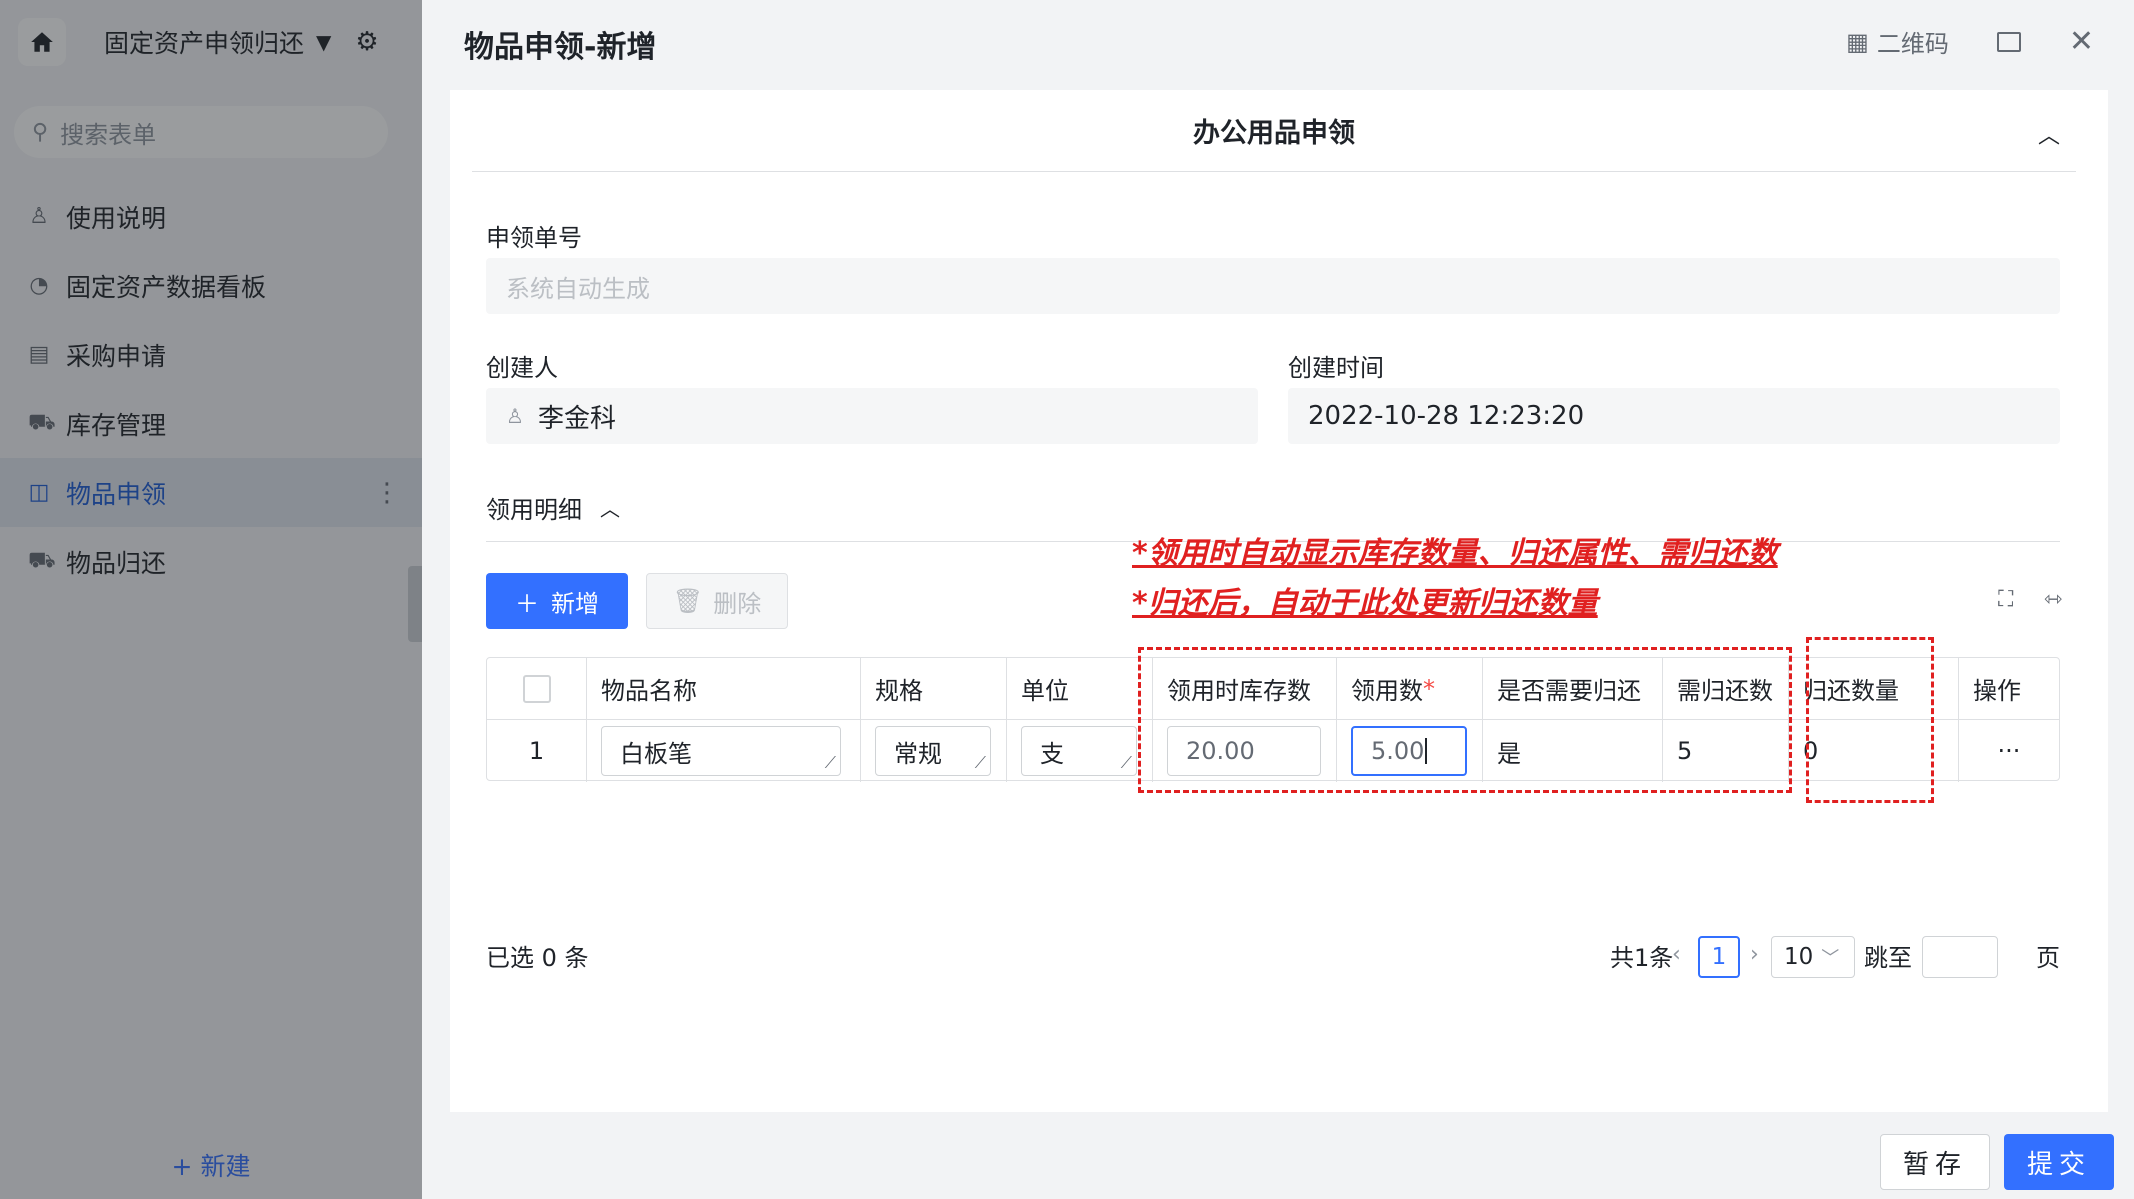 The height and width of the screenshot is (1199, 2134). I want to click on cell-name: 白板笔 ⟋, so click(724, 751).